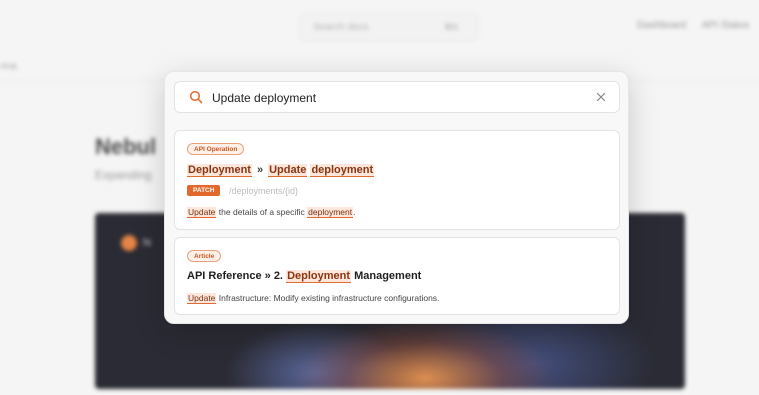 This screenshot has width=759, height=395. I want to click on result-title: Deployment » Update deployment, so click(281, 170).